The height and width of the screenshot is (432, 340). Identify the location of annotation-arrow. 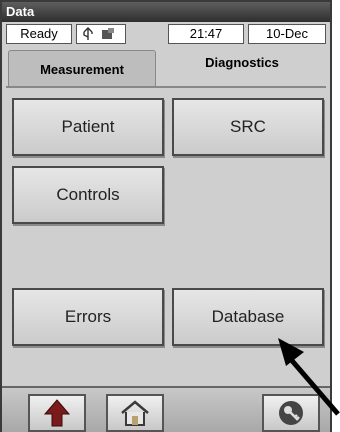
(309, 377).